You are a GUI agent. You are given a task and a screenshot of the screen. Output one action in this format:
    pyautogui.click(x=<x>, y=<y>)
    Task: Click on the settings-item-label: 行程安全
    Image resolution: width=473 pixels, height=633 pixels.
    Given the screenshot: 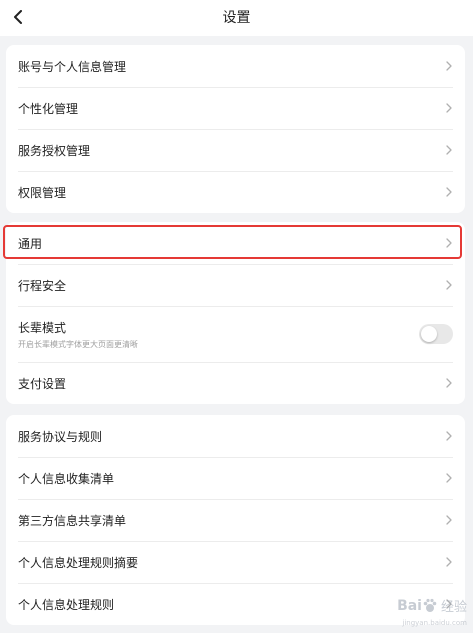 What is the action you would take?
    pyautogui.click(x=42, y=285)
    